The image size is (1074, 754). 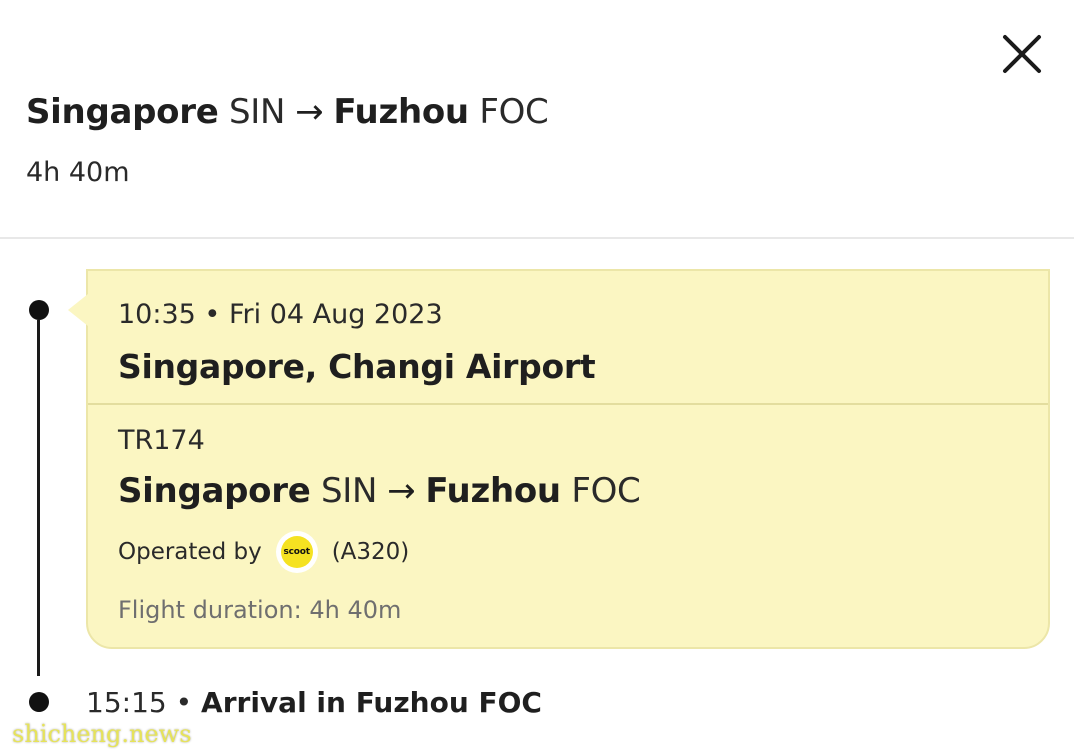 I want to click on segment-destination-code: FOC, so click(x=606, y=491).